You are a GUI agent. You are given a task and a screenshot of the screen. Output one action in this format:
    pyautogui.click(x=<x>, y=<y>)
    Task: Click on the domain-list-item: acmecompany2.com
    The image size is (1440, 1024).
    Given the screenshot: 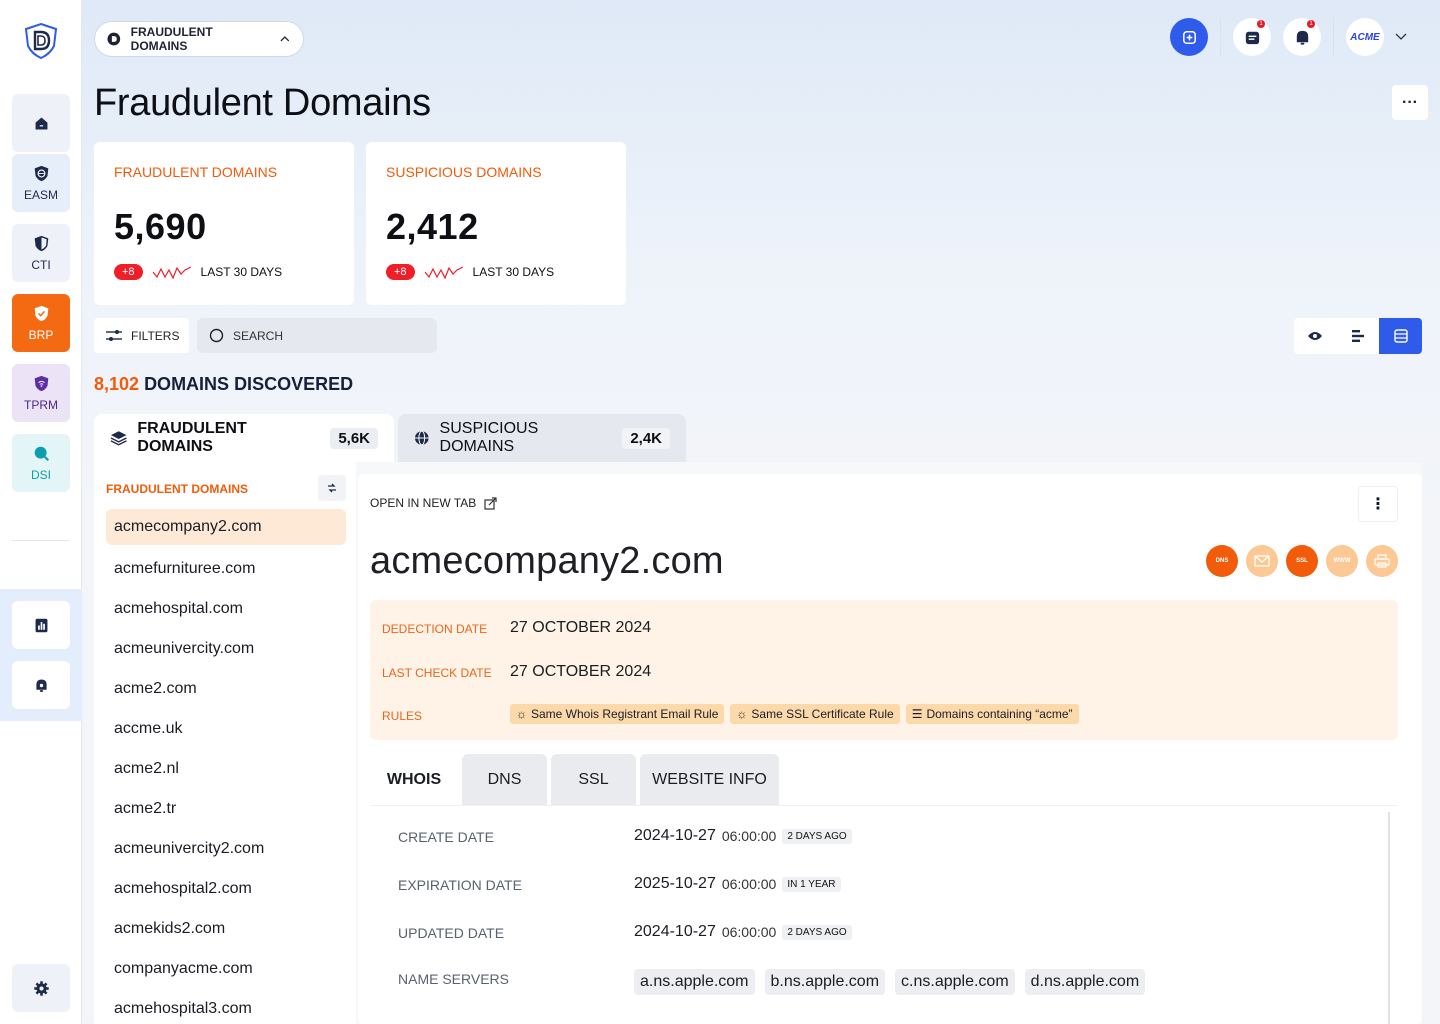 What is the action you would take?
    pyautogui.click(x=226, y=527)
    